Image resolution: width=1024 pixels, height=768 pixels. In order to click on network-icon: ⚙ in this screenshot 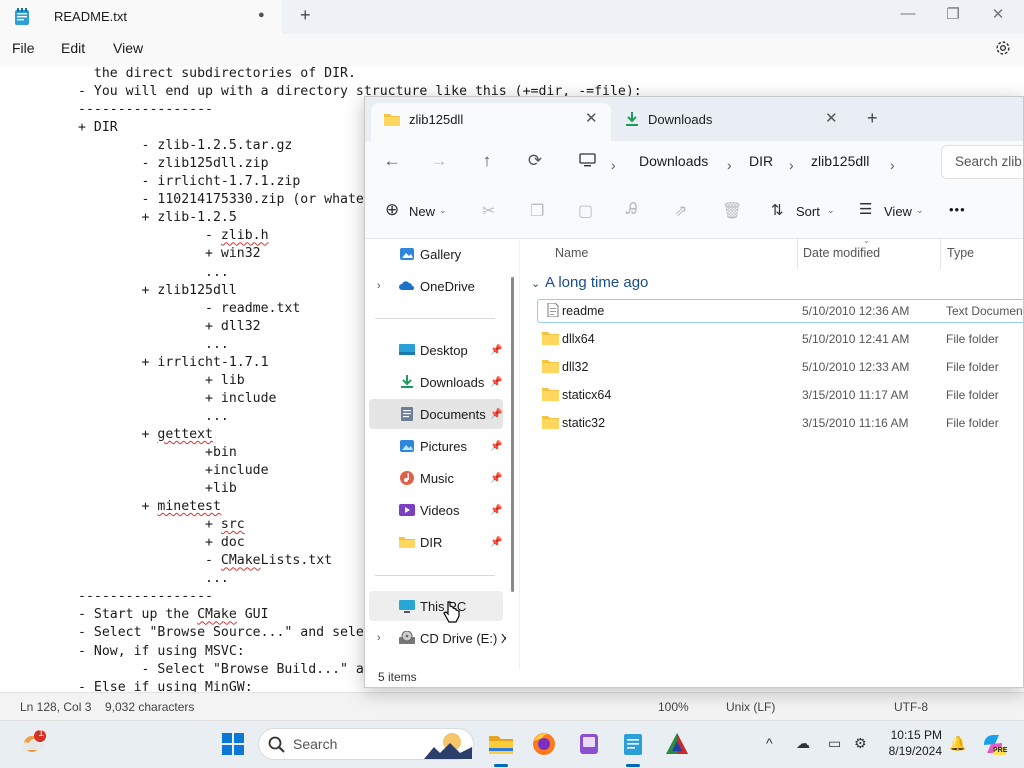, I will do `click(860, 743)`.